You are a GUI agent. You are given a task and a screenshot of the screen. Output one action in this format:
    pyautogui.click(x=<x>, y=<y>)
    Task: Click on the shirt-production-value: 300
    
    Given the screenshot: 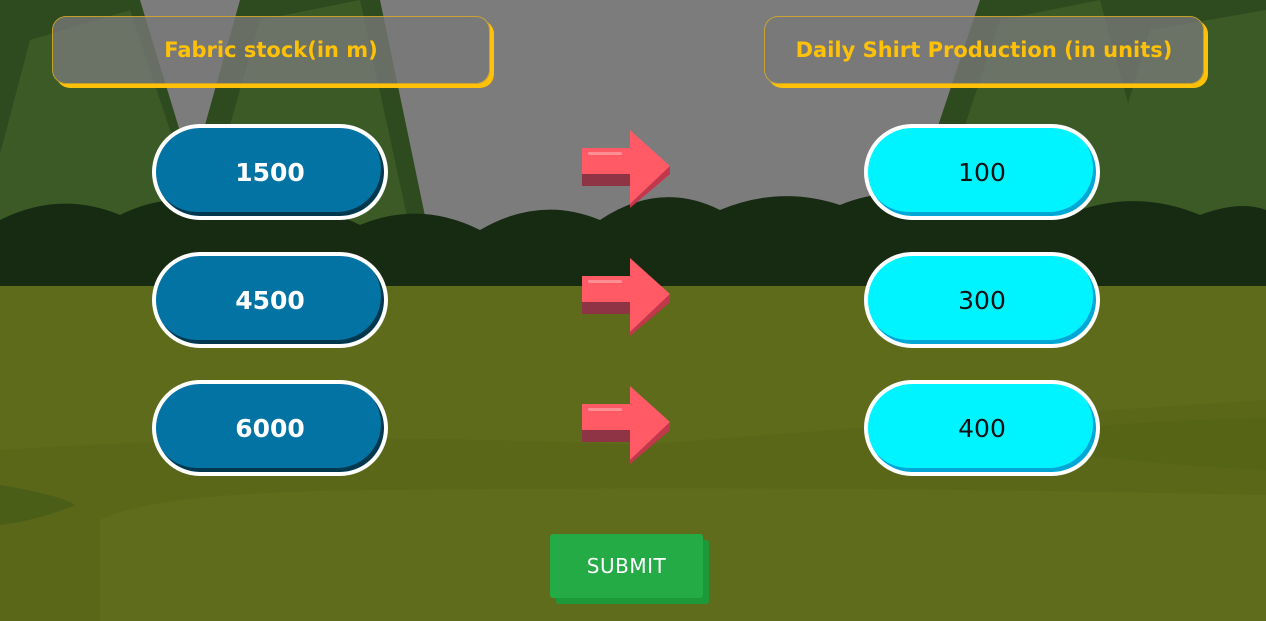 What is the action you would take?
    pyautogui.click(x=982, y=300)
    